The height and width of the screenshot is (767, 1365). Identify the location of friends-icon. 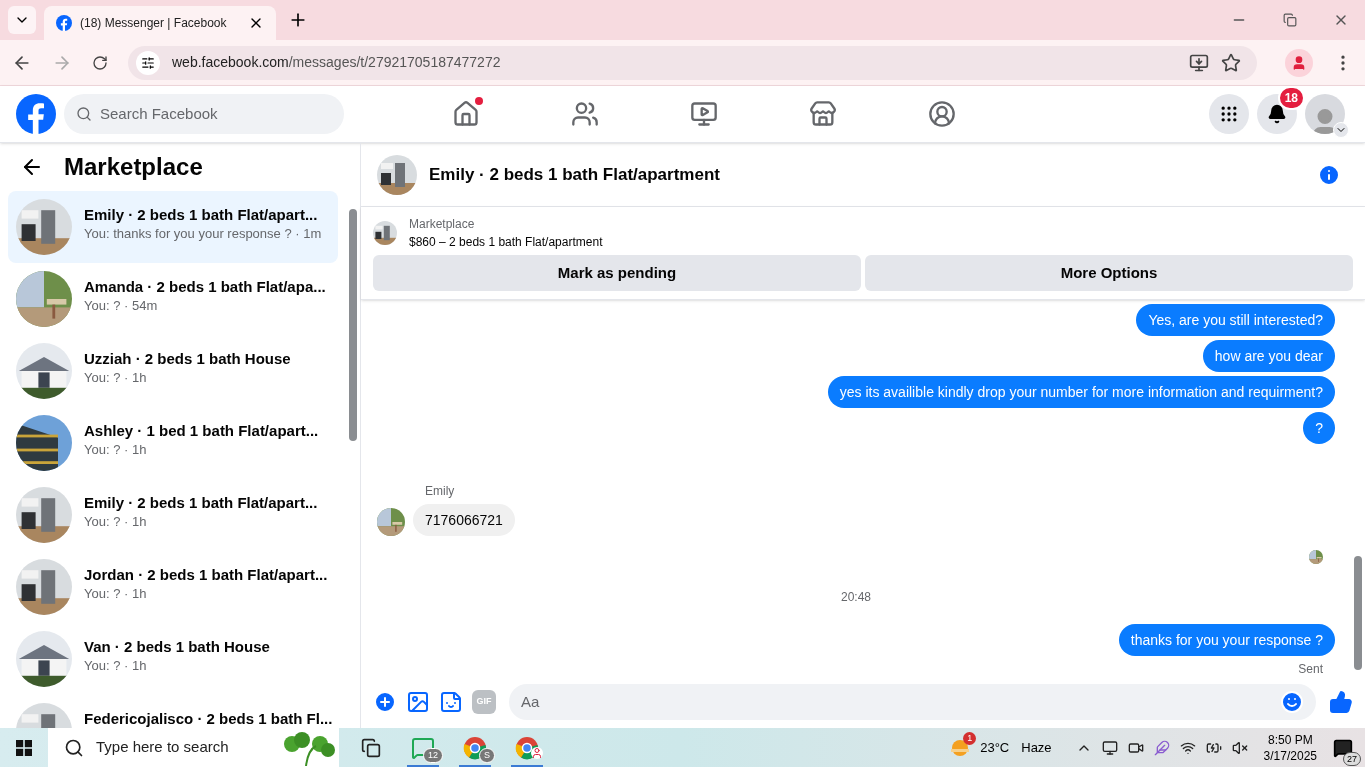
(584, 114).